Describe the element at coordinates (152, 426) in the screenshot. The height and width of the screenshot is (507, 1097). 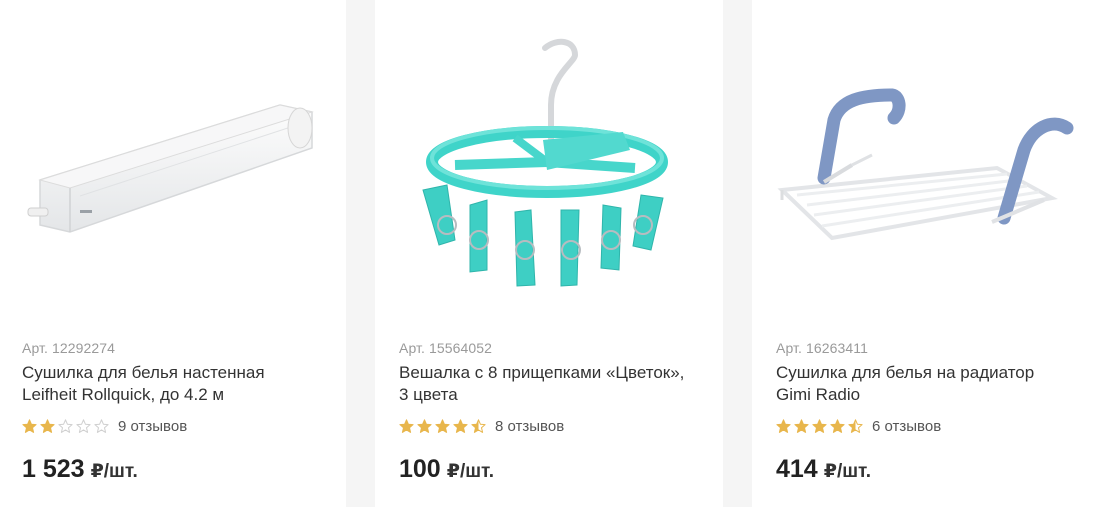
I see `reviews-count-link: 9 отзывов` at that location.